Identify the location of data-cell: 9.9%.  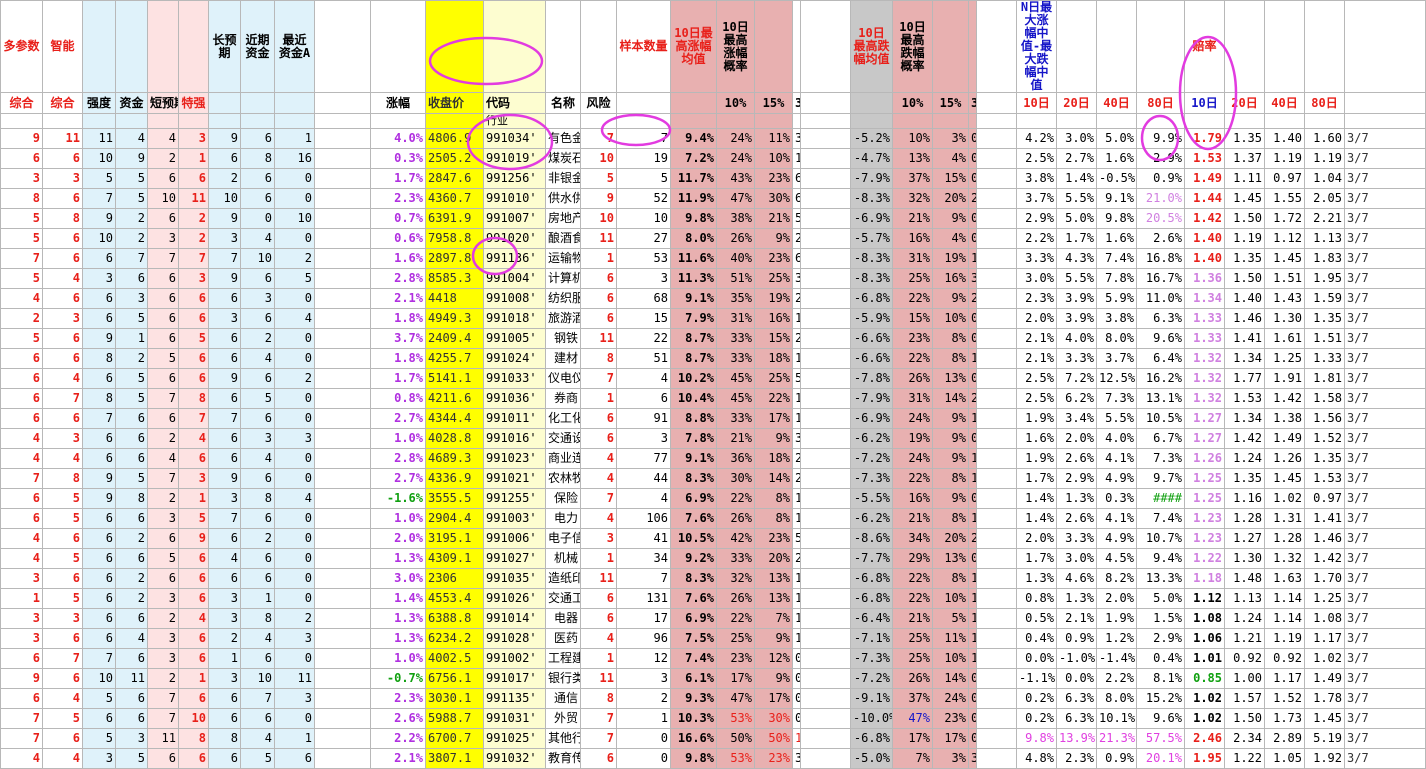
(1160, 138).